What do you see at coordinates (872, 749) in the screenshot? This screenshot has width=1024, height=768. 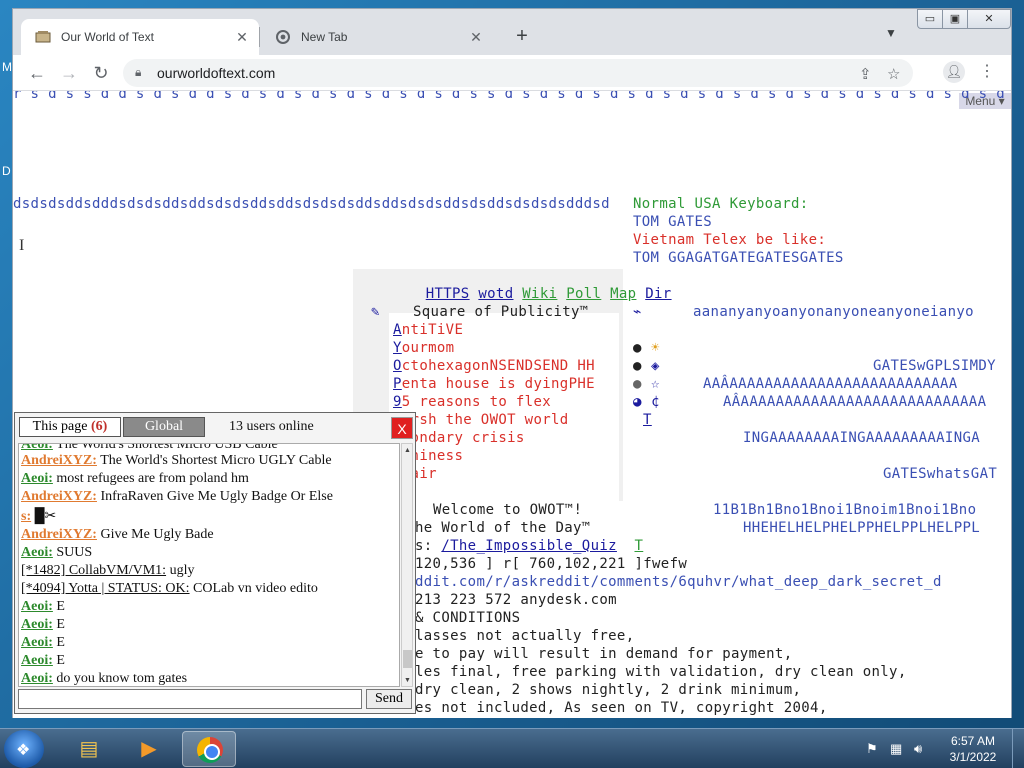 I see `action-center-flag-icon: ⚑` at bounding box center [872, 749].